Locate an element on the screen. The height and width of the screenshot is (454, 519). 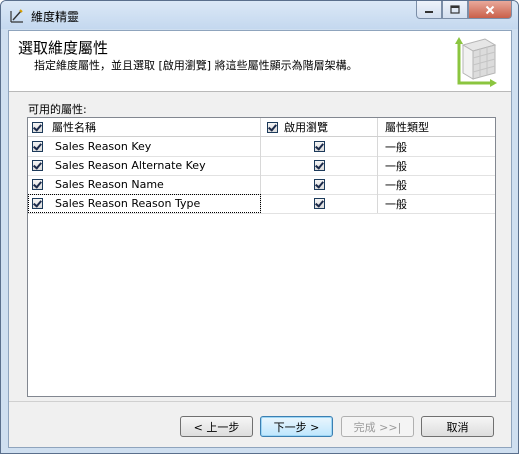
attribute-name: Sales Reason Name is located at coordinates (109, 184).